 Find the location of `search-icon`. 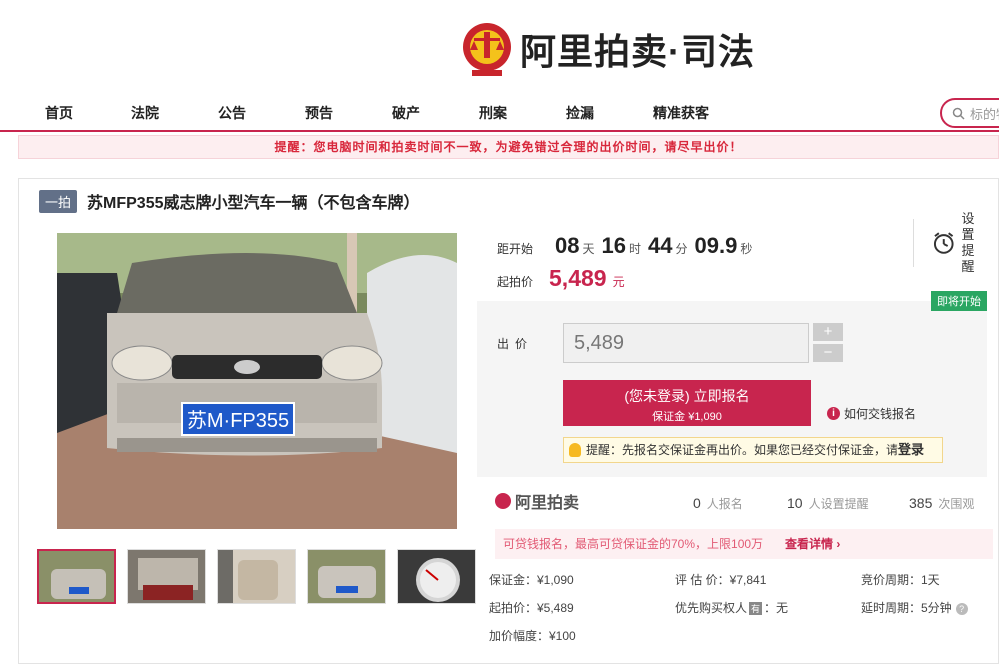

search-icon is located at coordinates (958, 113).